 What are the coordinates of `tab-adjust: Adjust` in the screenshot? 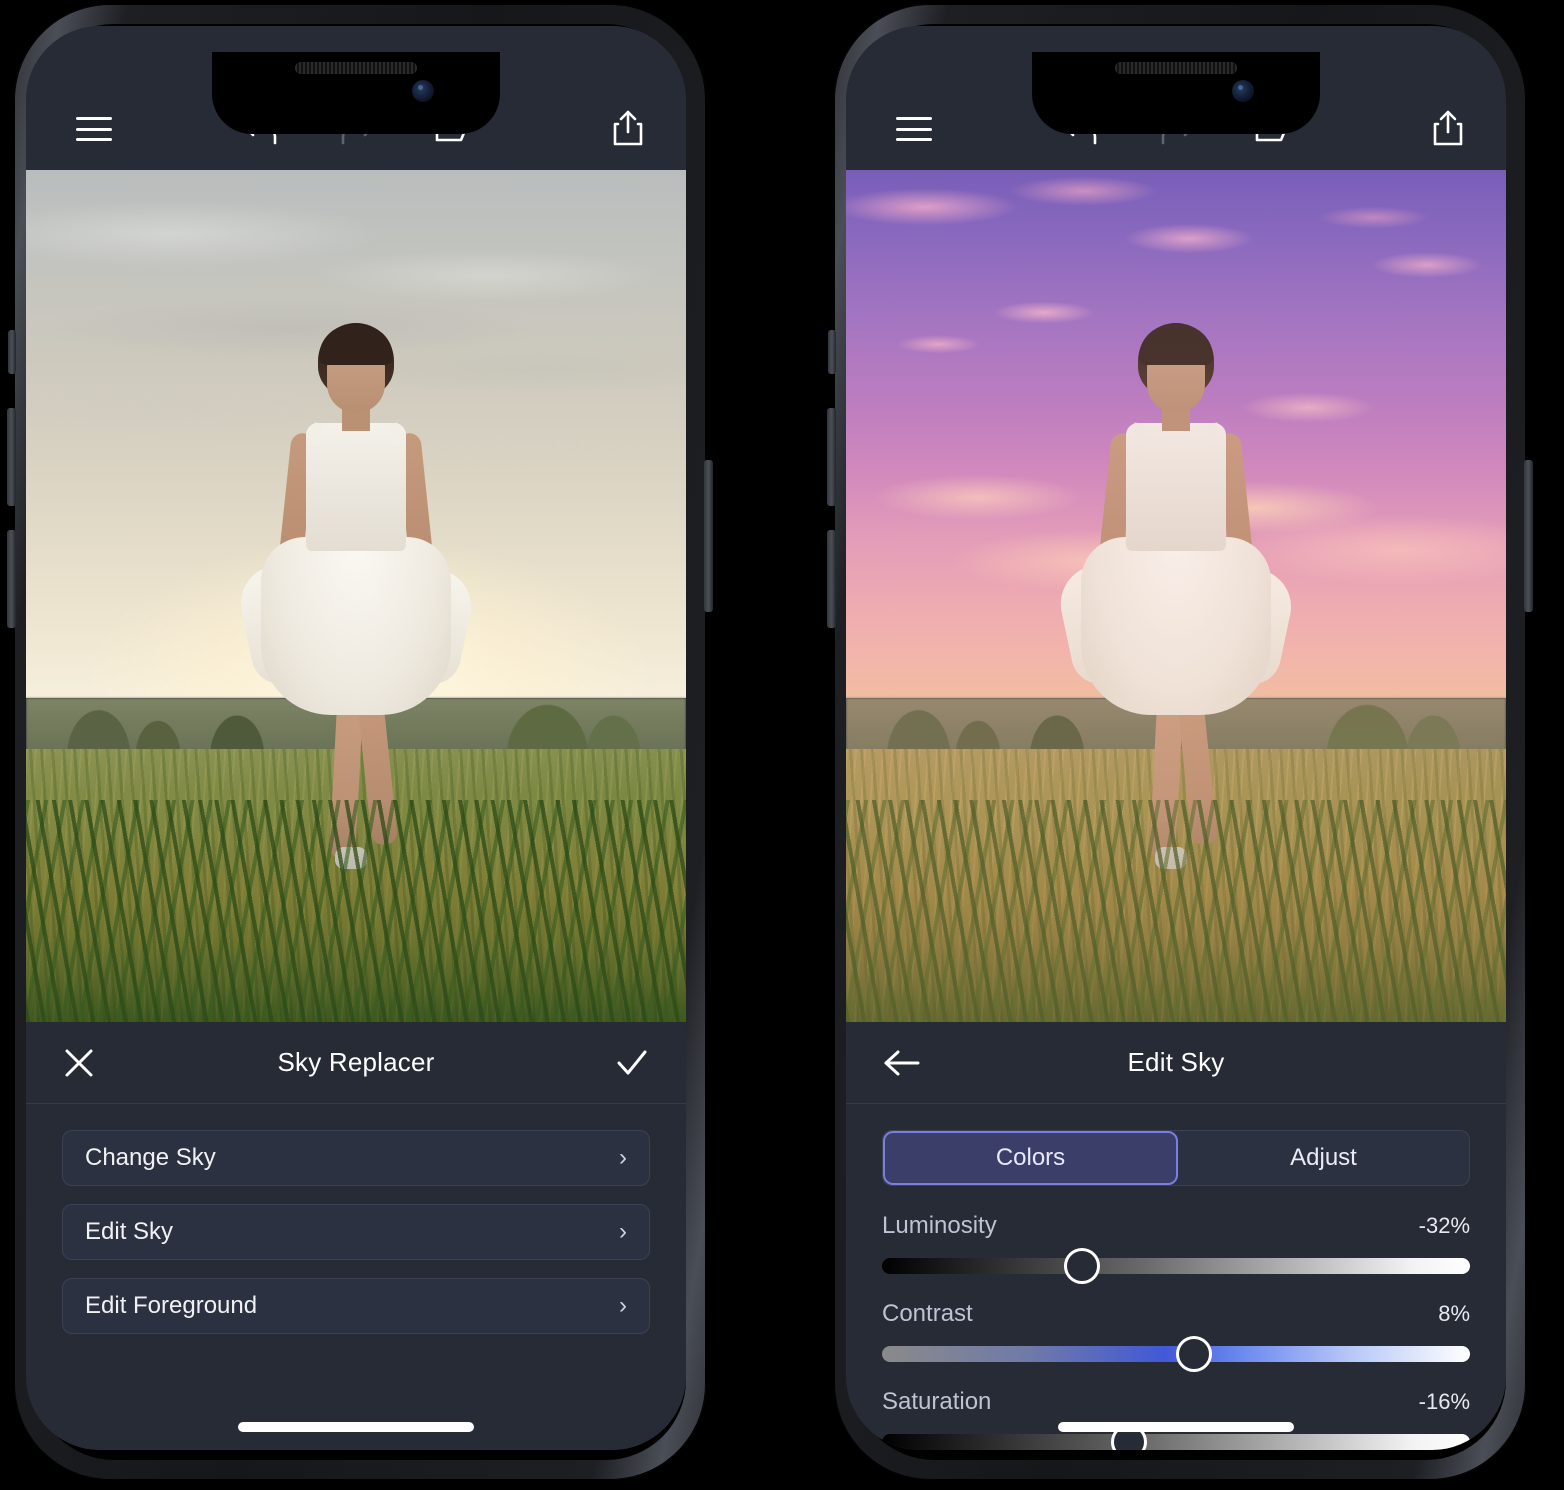 It's located at (1323, 1158).